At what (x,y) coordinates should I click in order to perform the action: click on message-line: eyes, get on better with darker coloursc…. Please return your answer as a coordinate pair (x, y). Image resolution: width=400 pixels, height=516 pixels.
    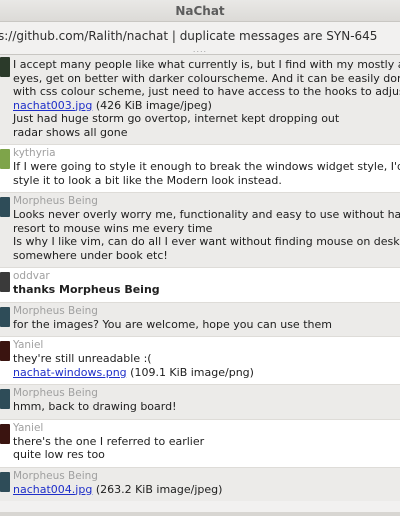
    Looking at the image, I should click on (206, 78).